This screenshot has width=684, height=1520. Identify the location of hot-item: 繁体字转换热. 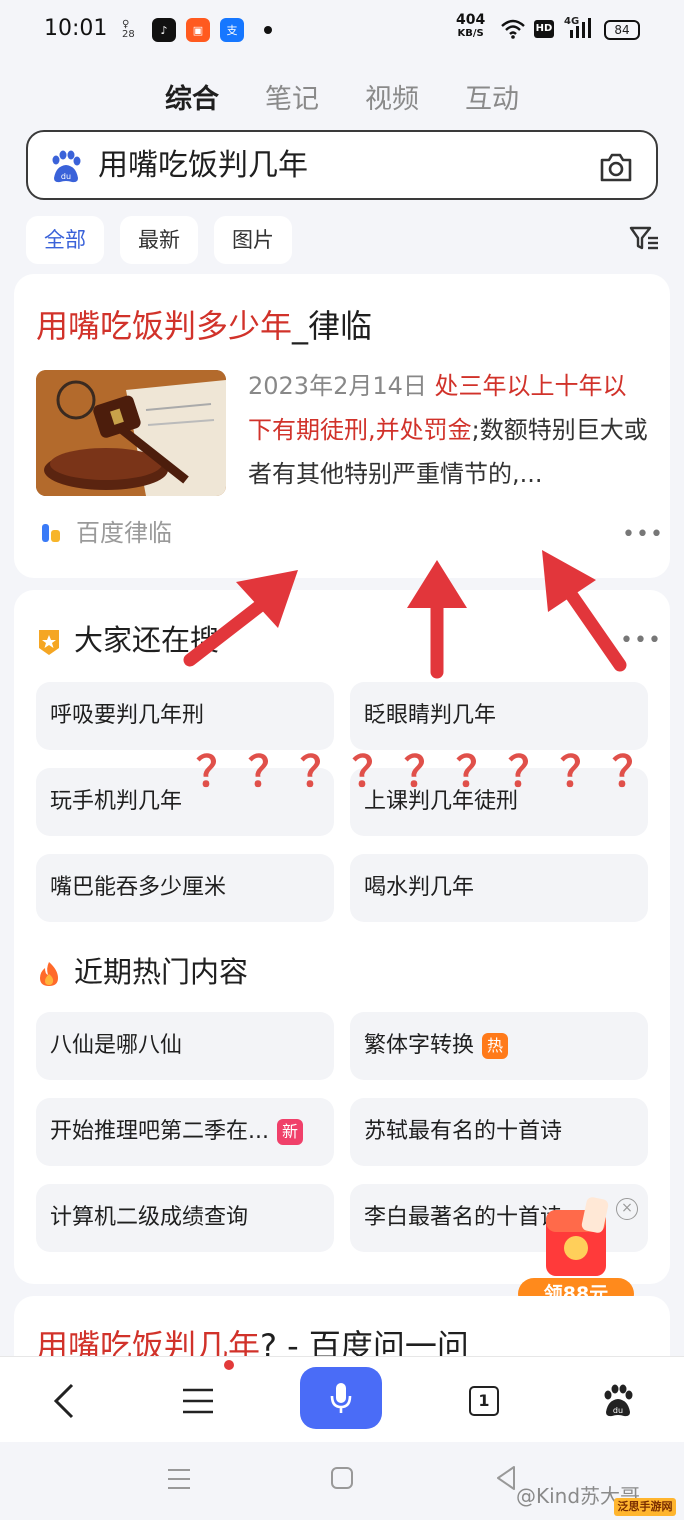
(499, 1046).